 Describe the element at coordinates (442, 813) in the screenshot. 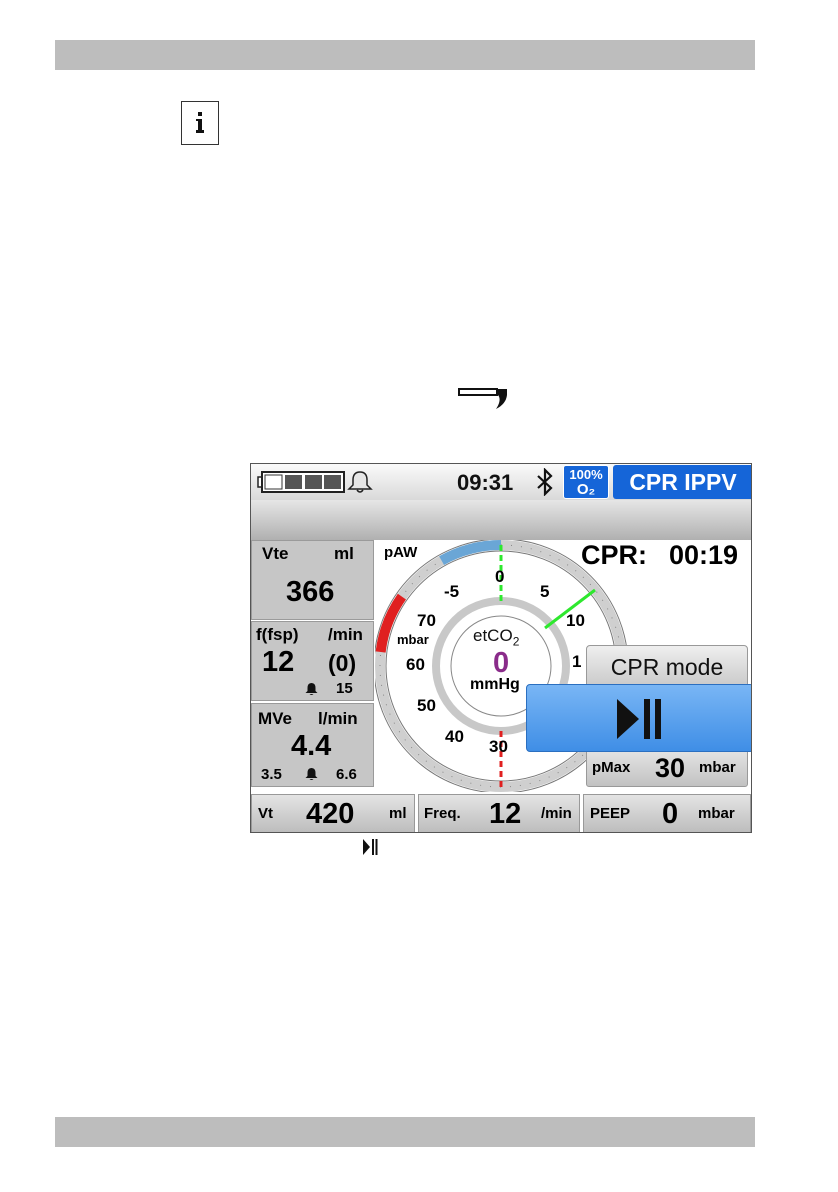

I see `freq-label: Freq.` at that location.